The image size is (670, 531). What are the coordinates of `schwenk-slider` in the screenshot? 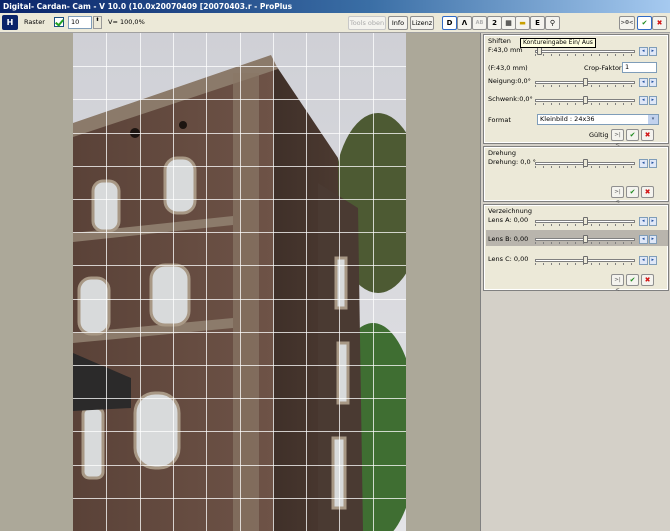 It's located at (585, 100).